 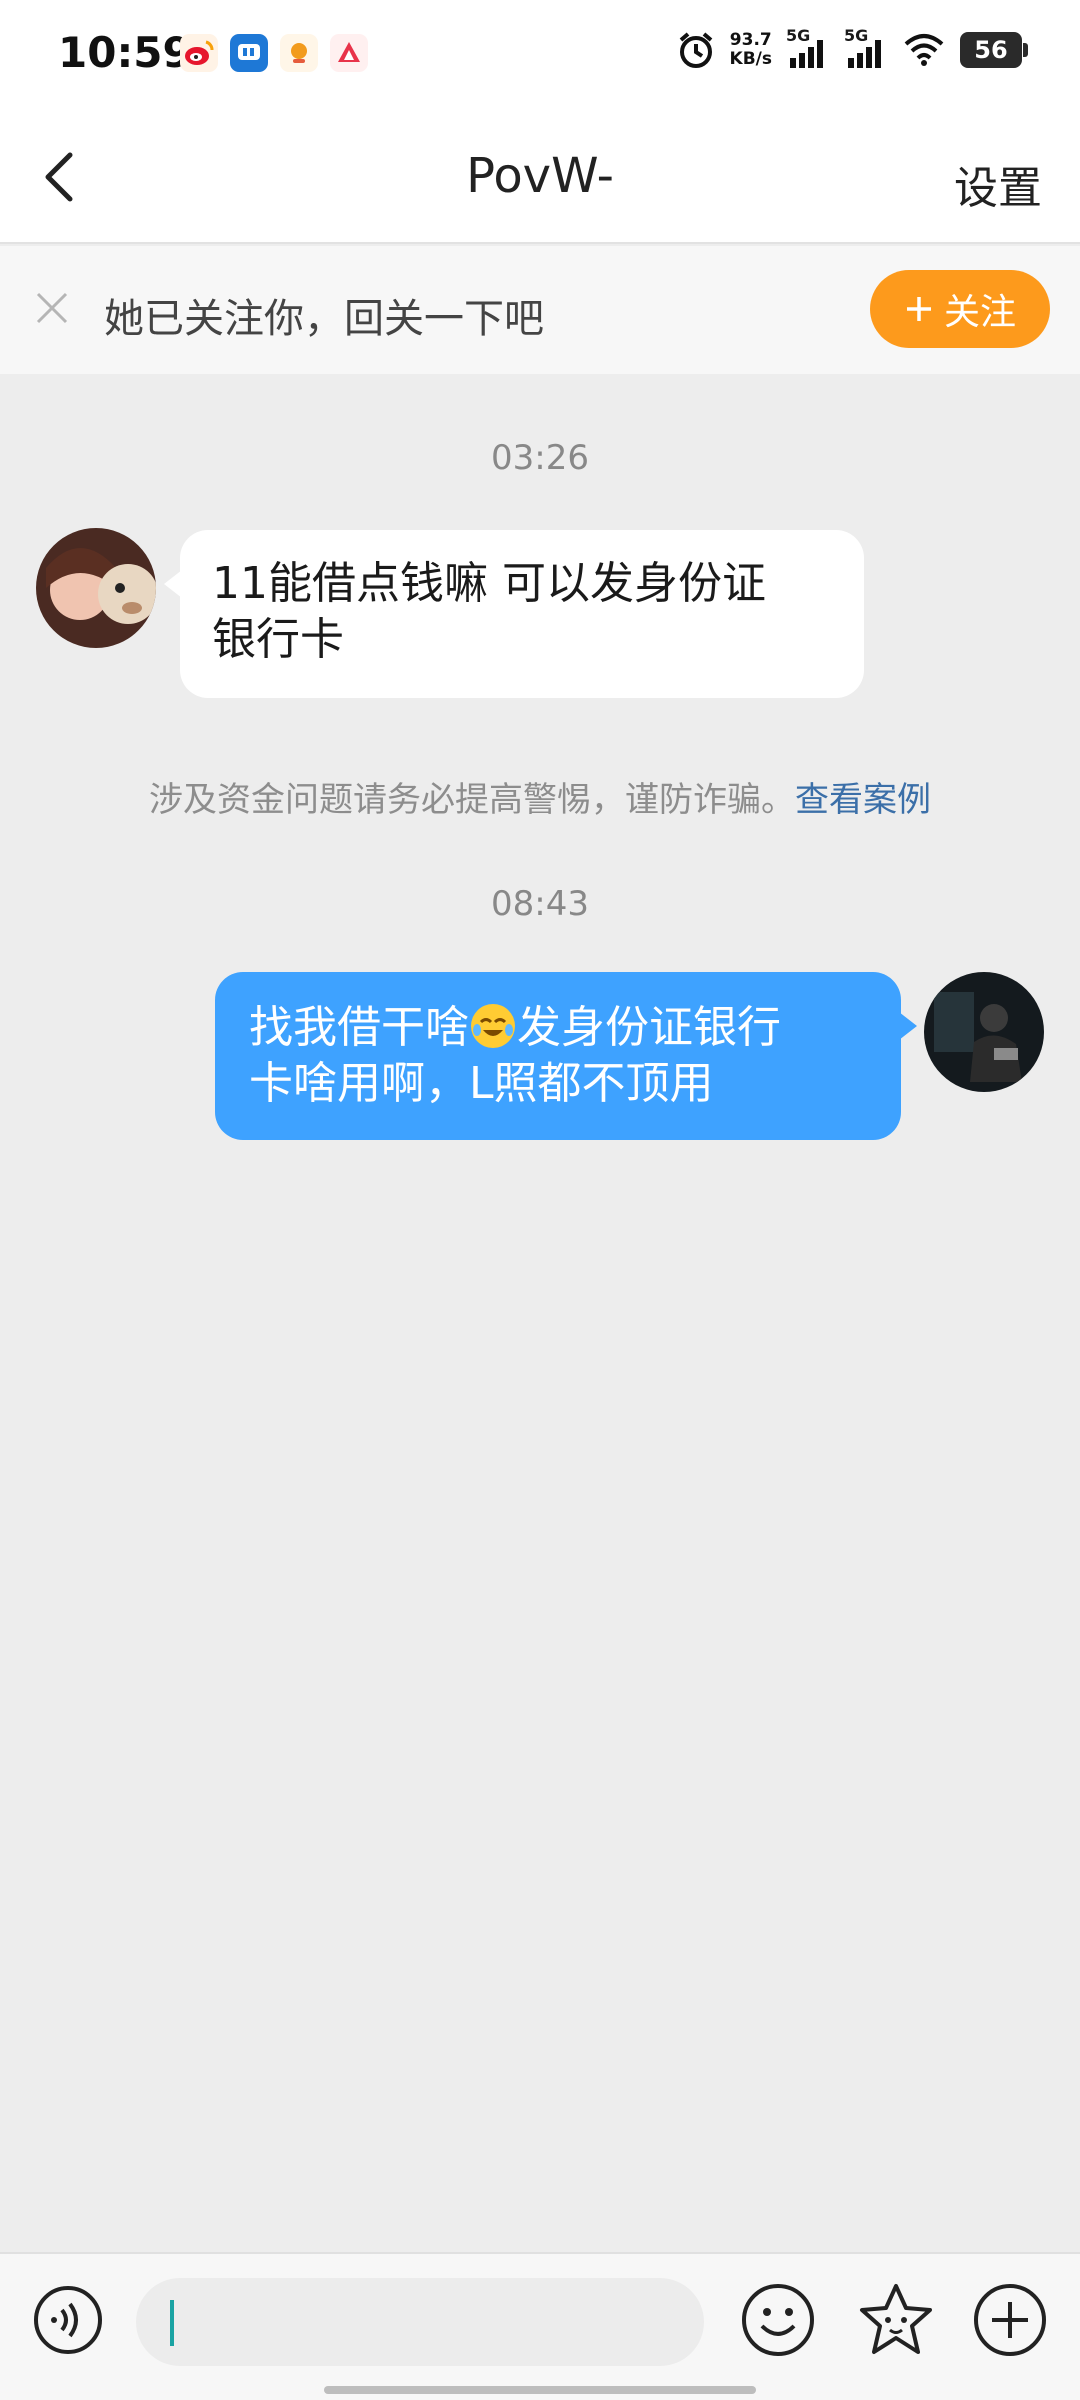 I want to click on sticker-icon, so click(x=896, y=2319).